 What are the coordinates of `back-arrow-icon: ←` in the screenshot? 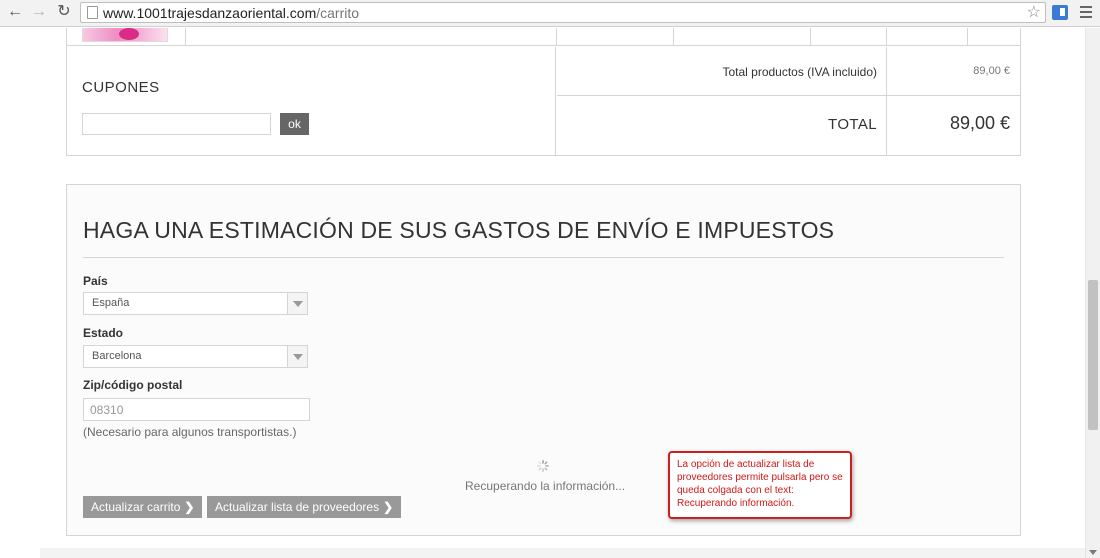 It's located at (15, 12).